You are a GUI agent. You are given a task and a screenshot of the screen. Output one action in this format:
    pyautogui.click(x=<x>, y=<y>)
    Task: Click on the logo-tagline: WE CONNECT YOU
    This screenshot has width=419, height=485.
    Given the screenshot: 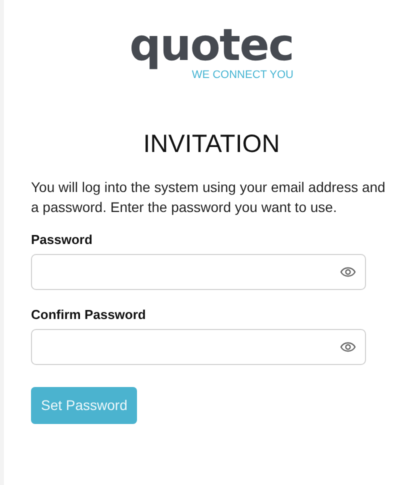 What is the action you would take?
    pyautogui.click(x=243, y=75)
    